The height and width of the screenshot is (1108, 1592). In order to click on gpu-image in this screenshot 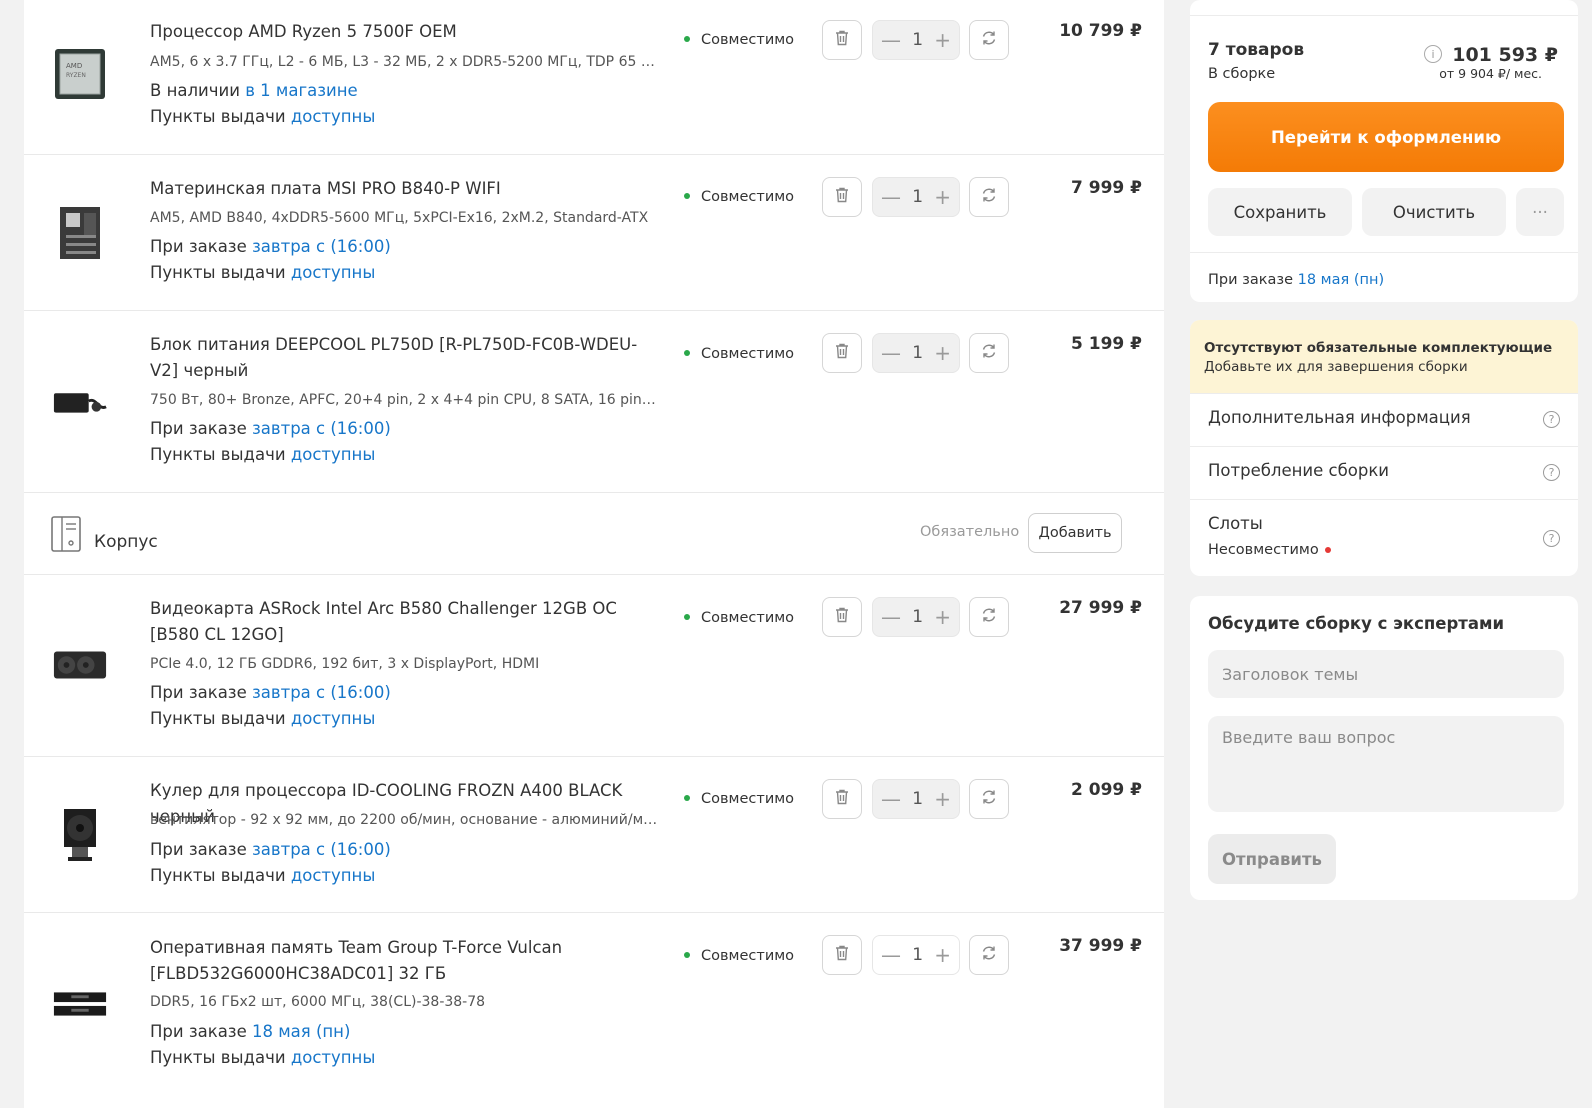, I will do `click(80, 665)`.